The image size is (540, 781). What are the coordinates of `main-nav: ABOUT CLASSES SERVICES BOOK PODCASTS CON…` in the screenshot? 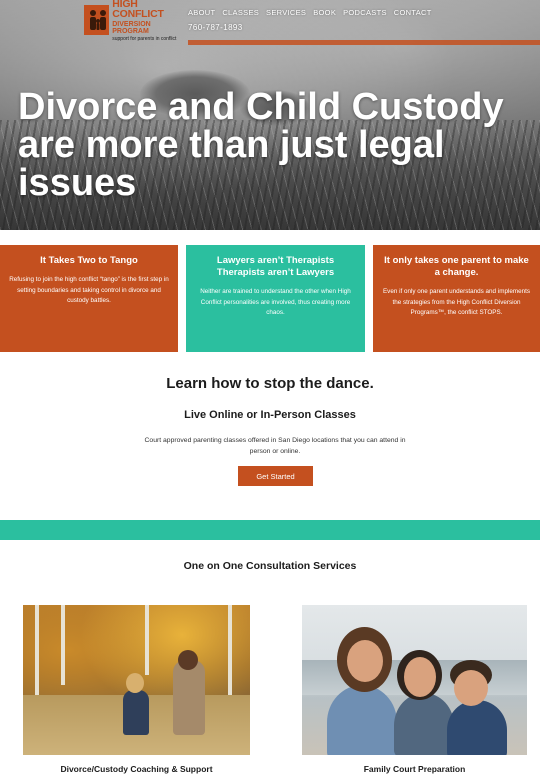 It's located at (310, 12).